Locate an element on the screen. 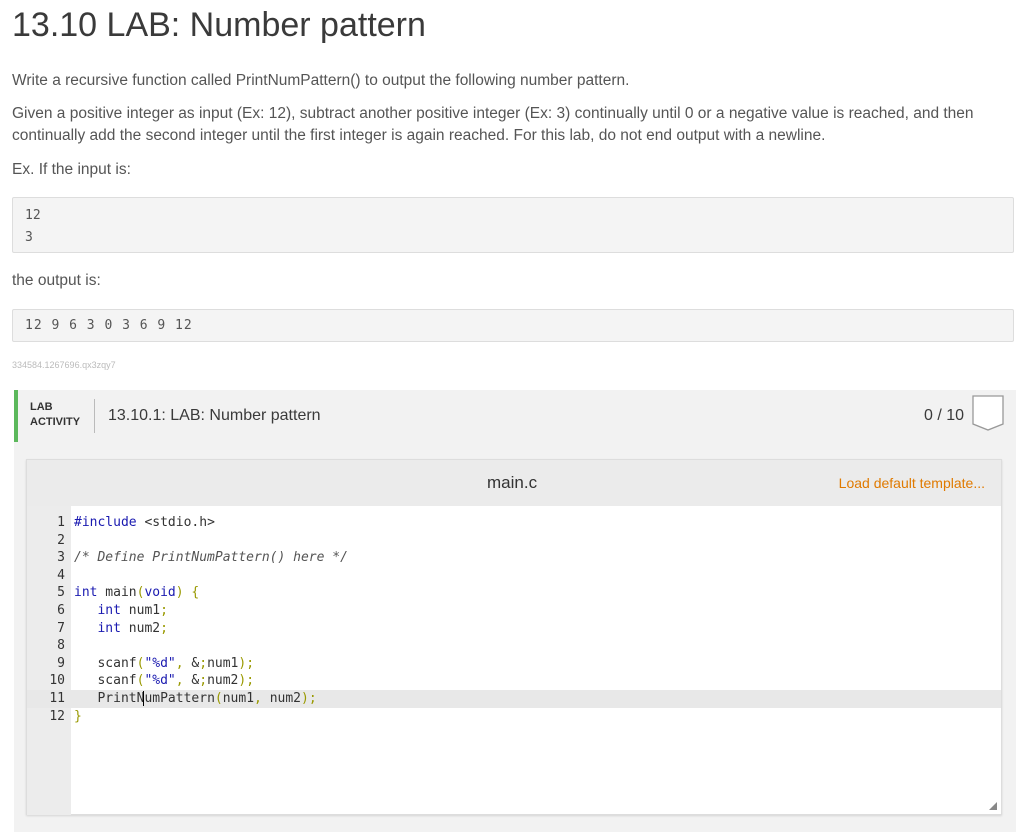 The width and height of the screenshot is (1024, 832). code-line: 4 is located at coordinates (514, 576).